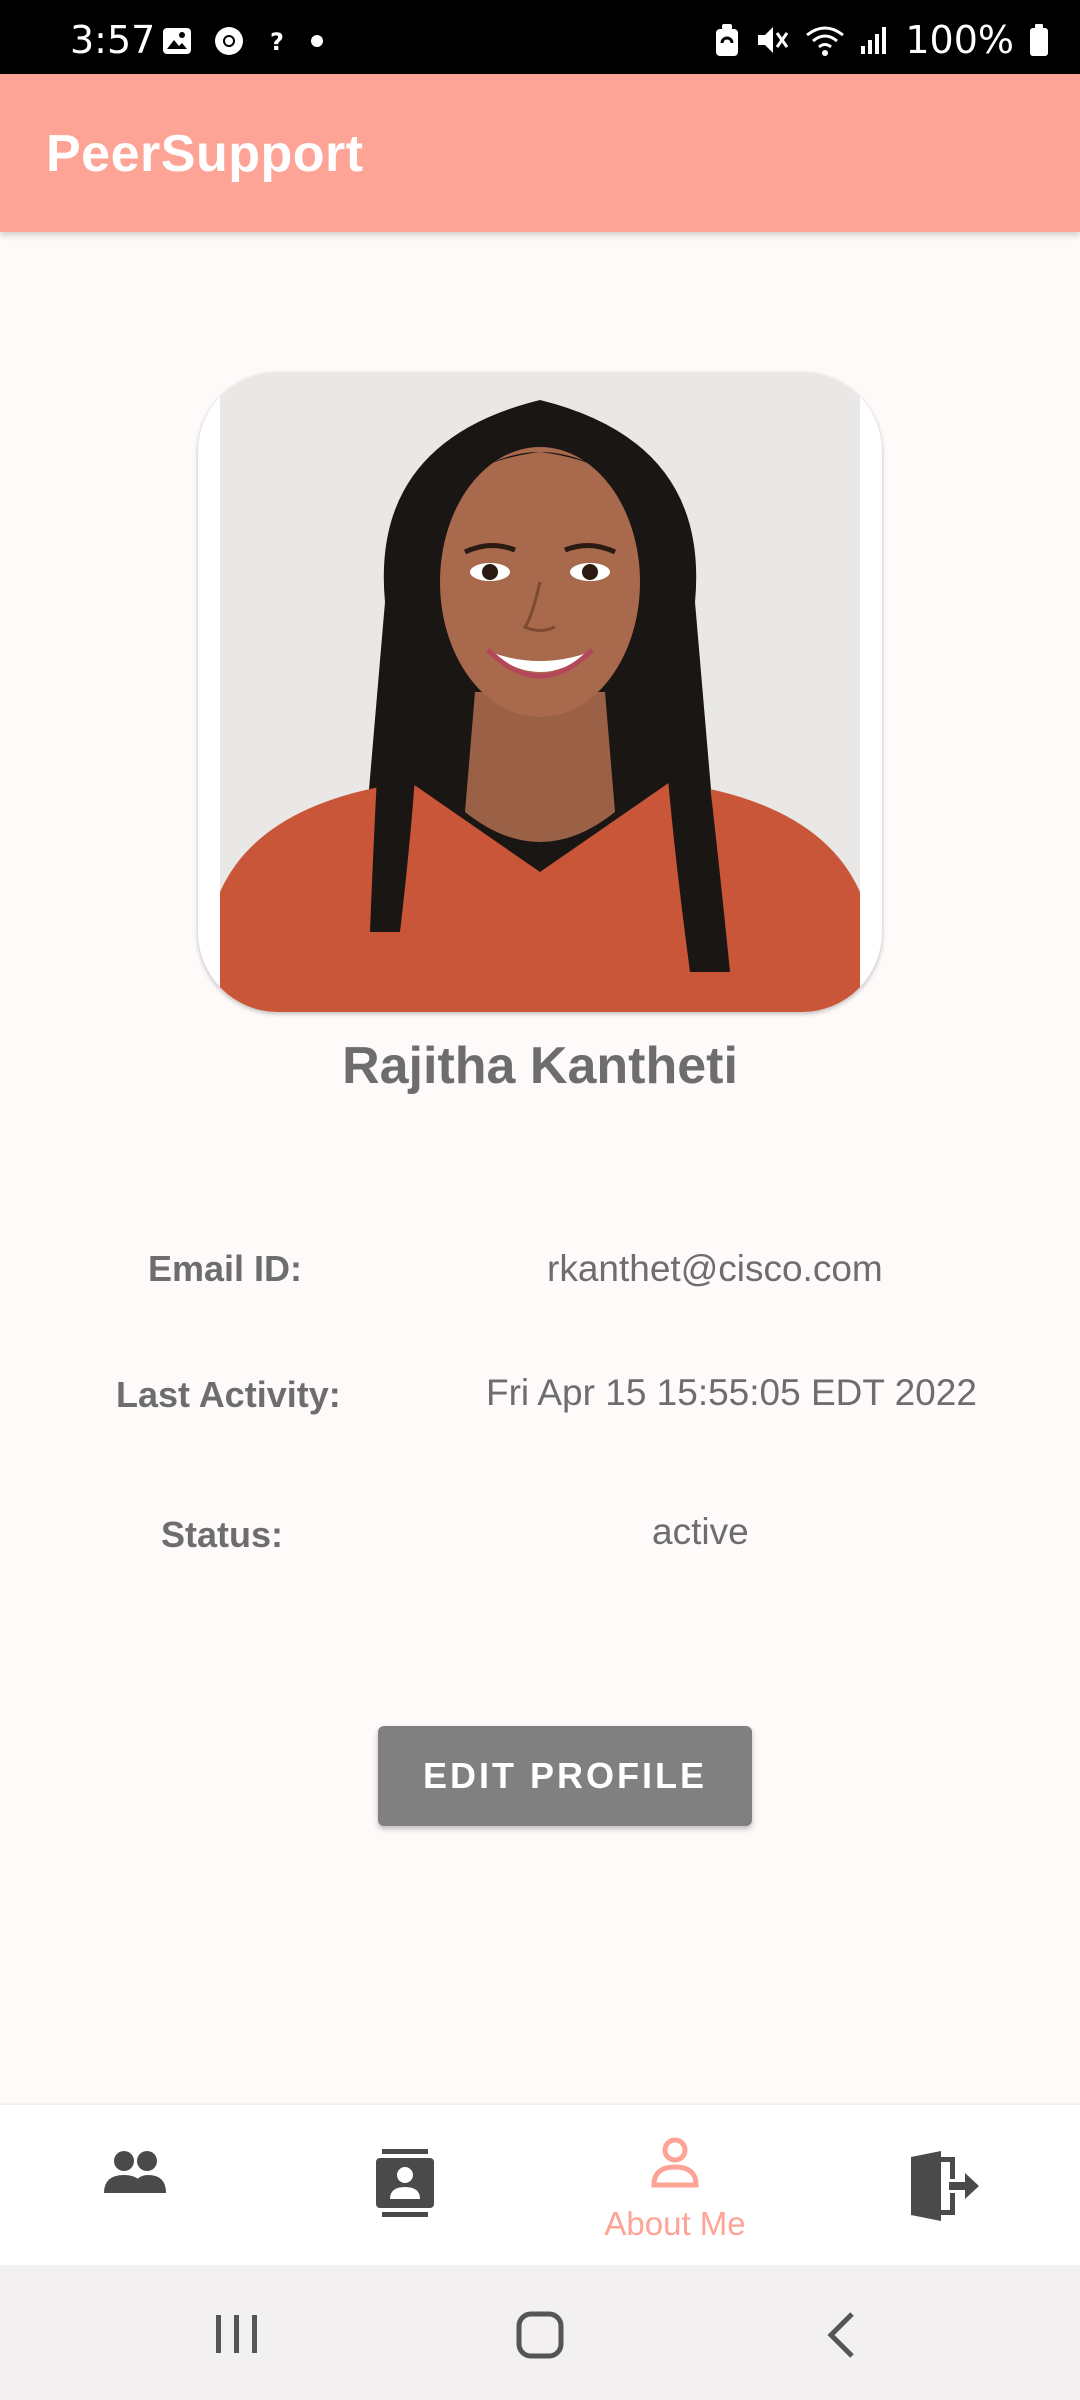 Image resolution: width=1080 pixels, height=2400 pixels. I want to click on app-title: PeerSupport, so click(205, 154).